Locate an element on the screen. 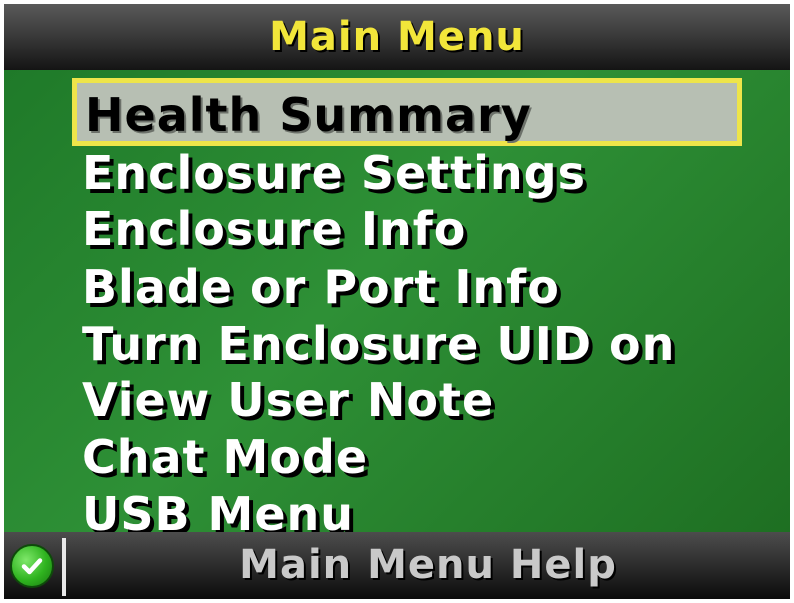  check-circle-icon is located at coordinates (32, 565).